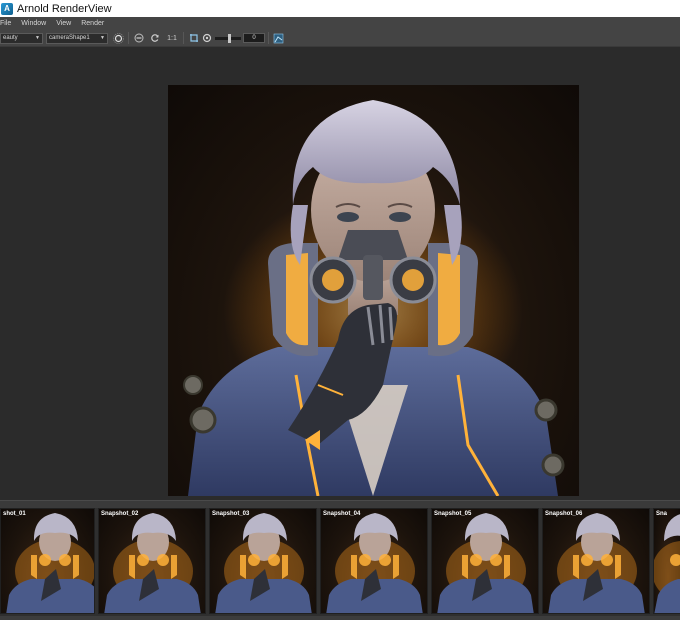  Describe the element at coordinates (94, 23) in the screenshot. I see `menu-render: Render` at that location.